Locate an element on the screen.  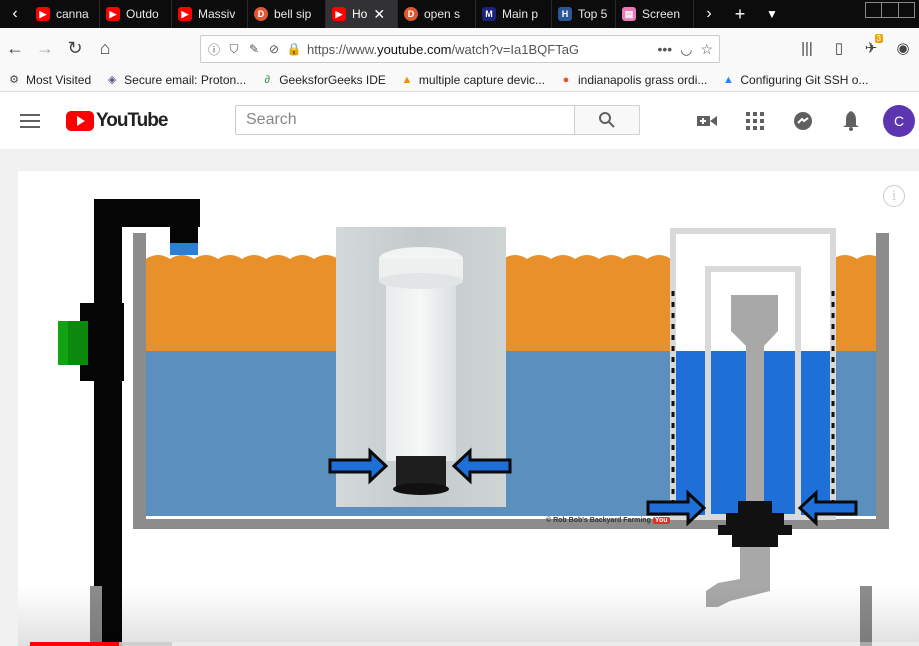
atlassian-icon: ▲ is located at coordinates (728, 79).